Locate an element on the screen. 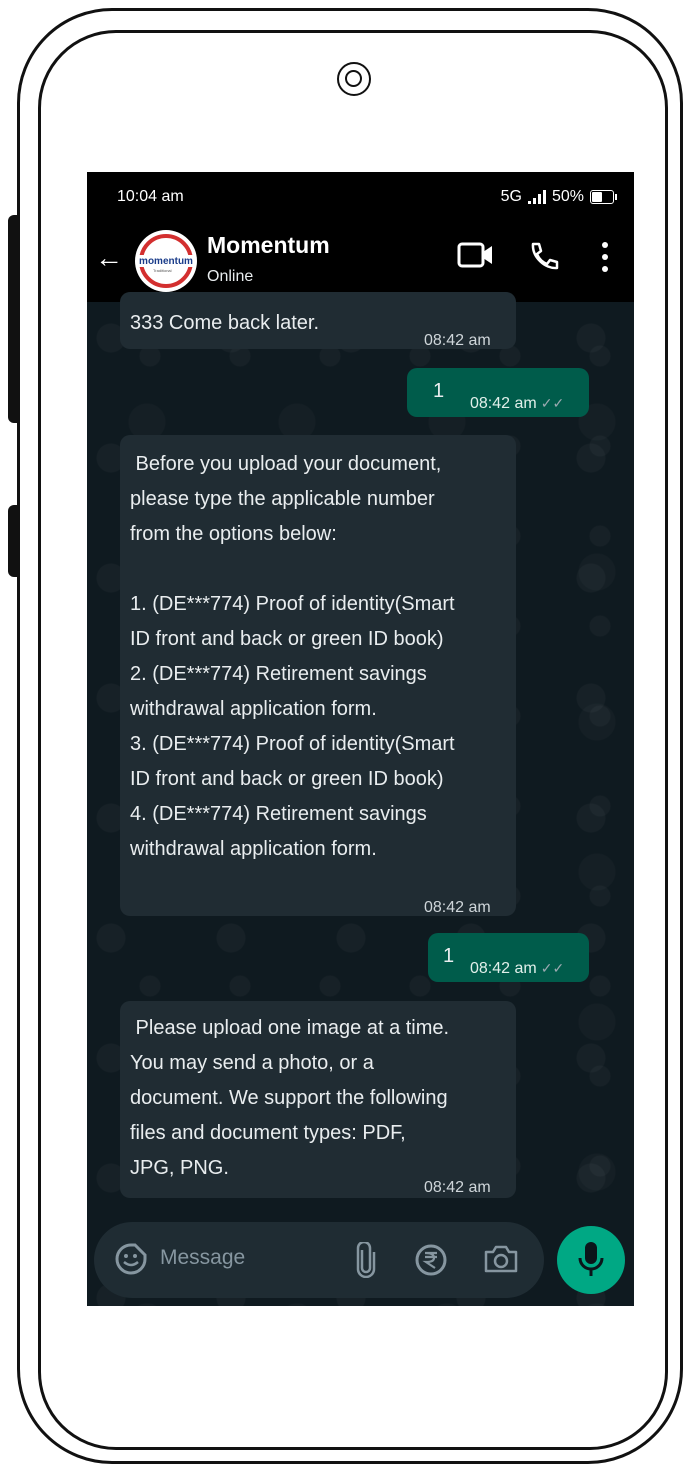  message-line: 1. (DE***774) Proof of identity(Smart is located at coordinates (292, 604).